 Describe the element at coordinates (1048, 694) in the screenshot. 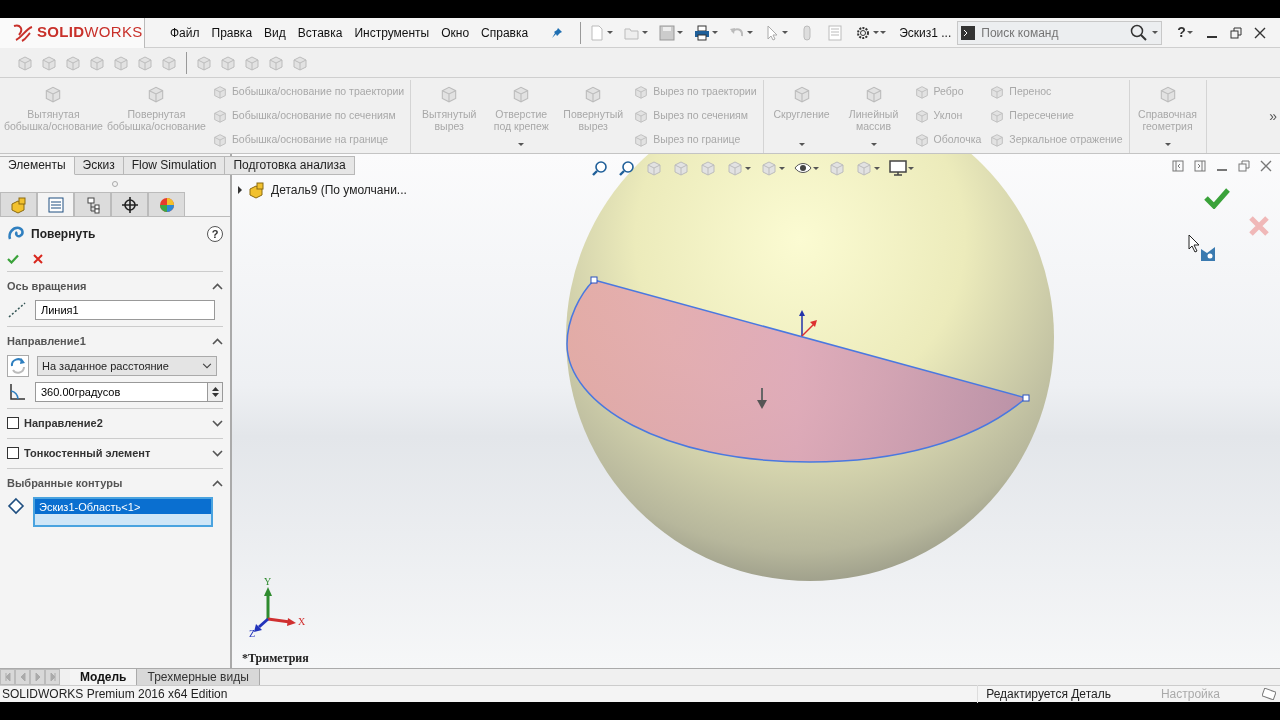

I see `status-text: Редактируется Деталь` at that location.